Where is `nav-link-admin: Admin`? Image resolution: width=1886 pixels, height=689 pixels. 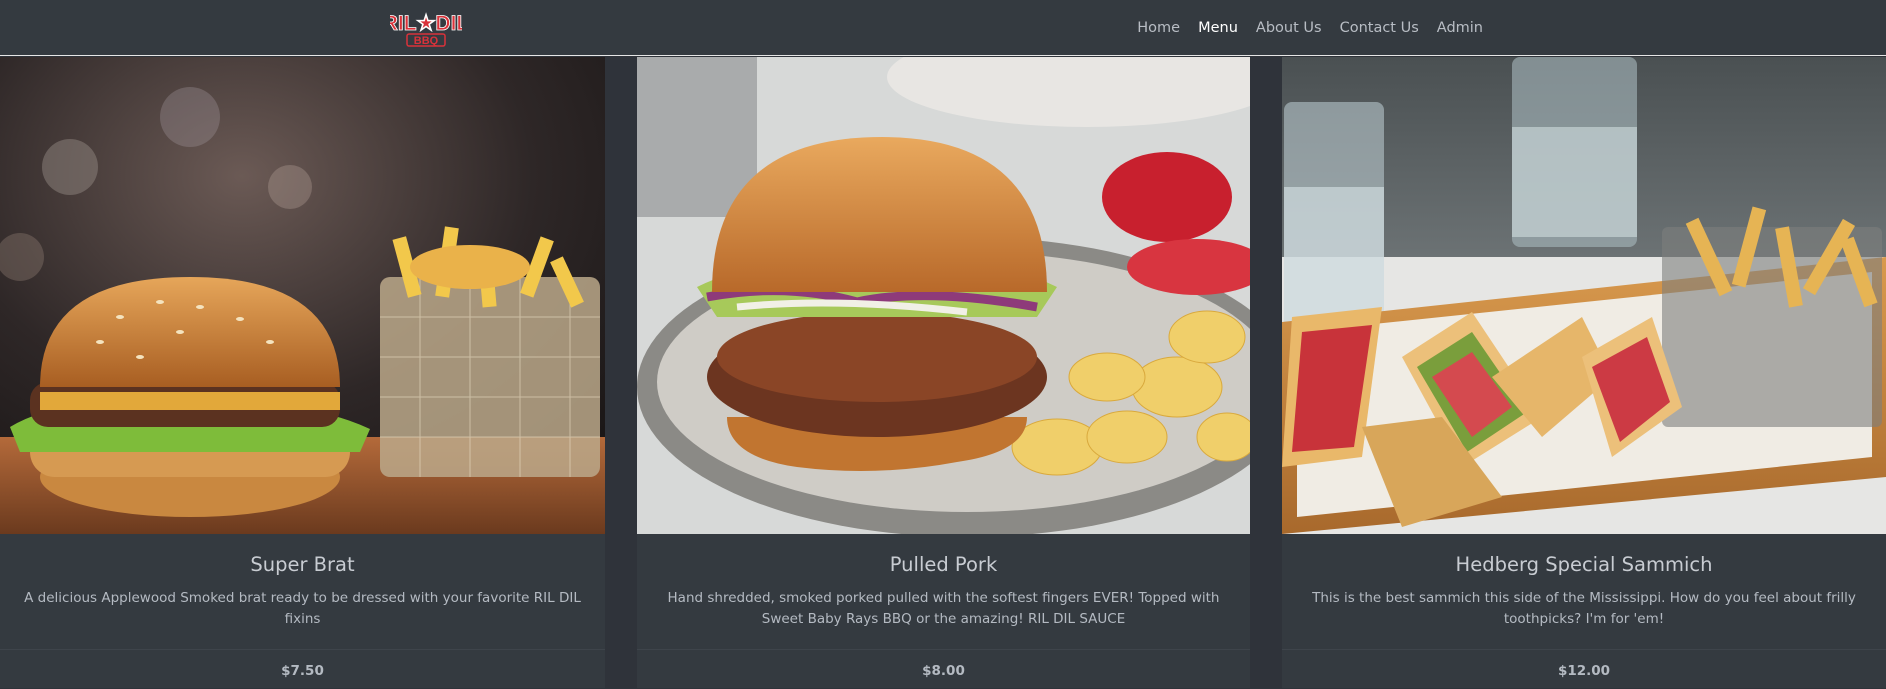
nav-link-admin: Admin is located at coordinates (1460, 28).